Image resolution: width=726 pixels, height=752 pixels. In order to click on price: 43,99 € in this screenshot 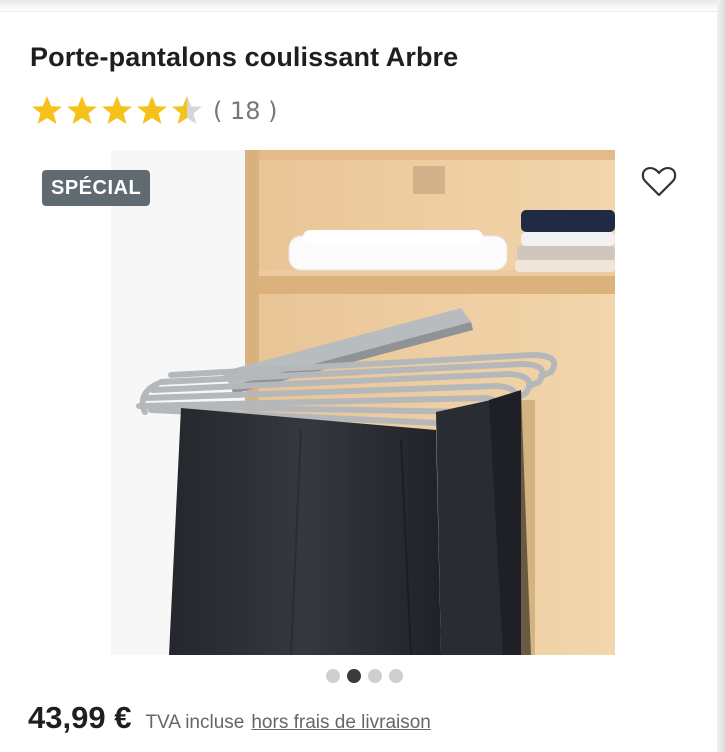, I will do `click(80, 717)`.